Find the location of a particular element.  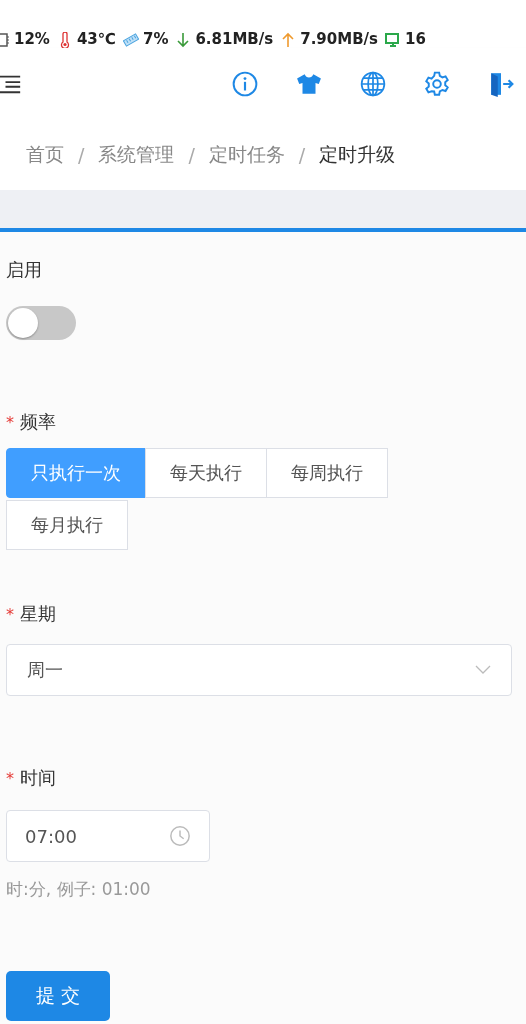

stat-value: 7.90MB/s is located at coordinates (339, 39).